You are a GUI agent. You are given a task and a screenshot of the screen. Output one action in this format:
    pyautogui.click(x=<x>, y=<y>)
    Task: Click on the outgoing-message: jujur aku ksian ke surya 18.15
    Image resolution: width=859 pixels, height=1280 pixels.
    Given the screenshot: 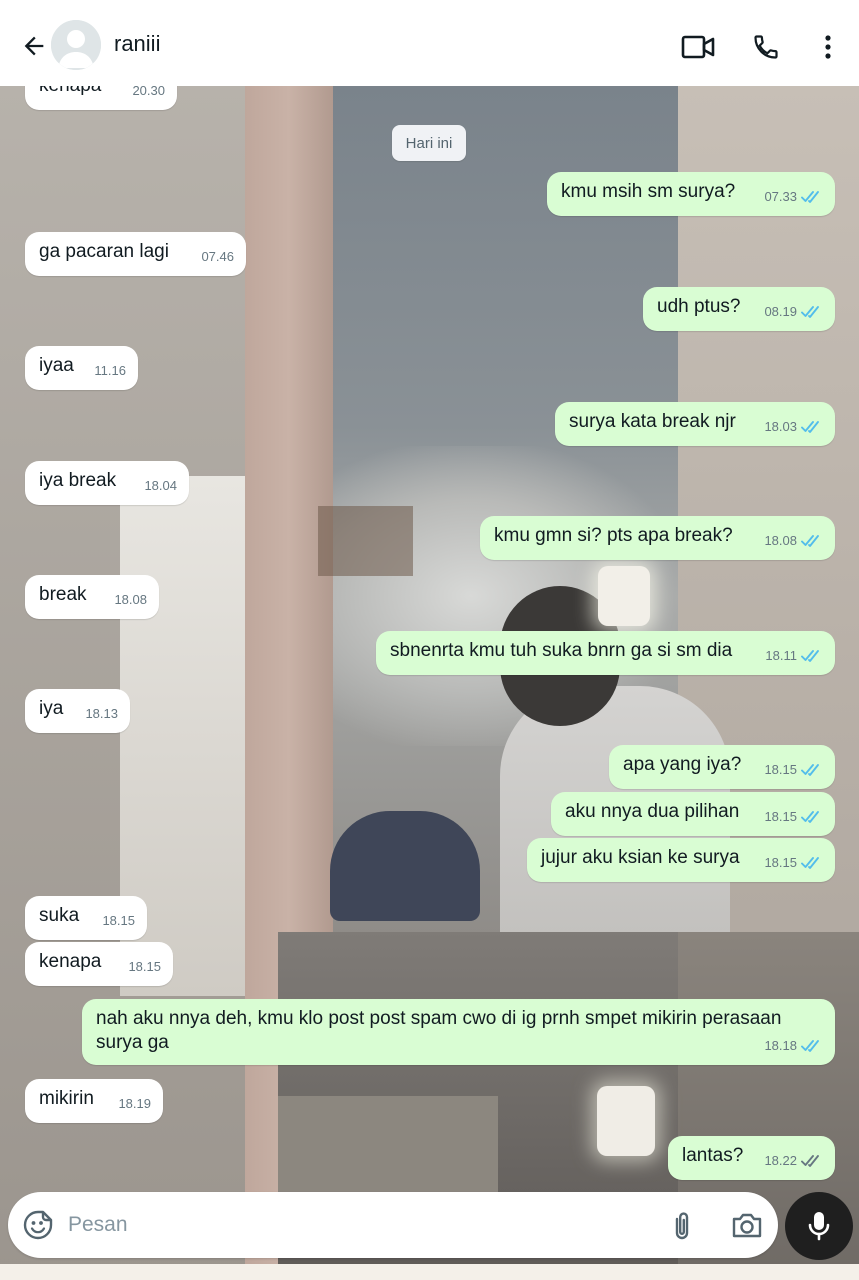 What is the action you would take?
    pyautogui.click(x=681, y=860)
    